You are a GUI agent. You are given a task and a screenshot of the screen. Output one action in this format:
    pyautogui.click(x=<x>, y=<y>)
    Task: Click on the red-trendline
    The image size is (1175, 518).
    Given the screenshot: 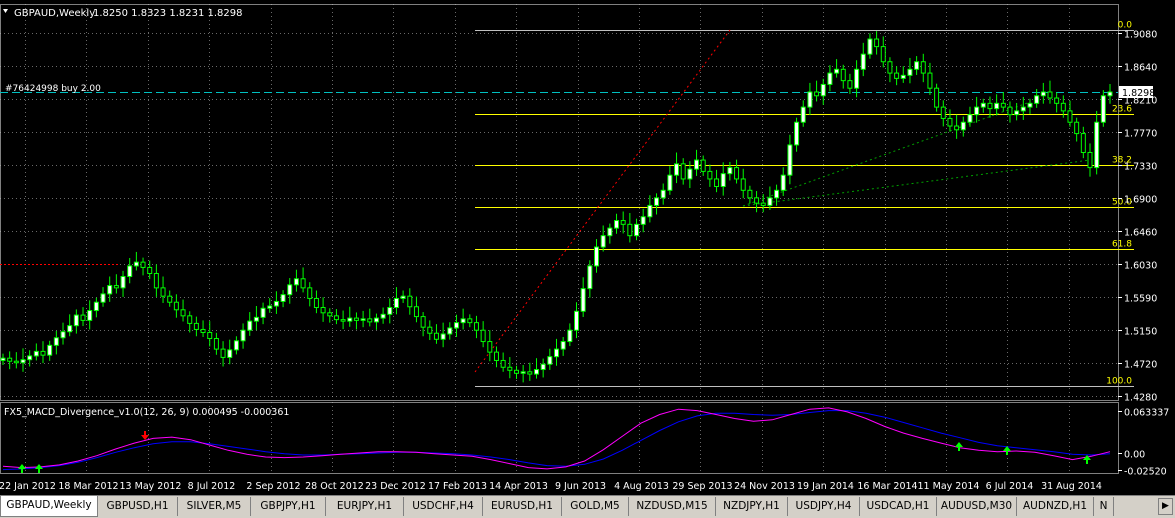 What is the action you would take?
    pyautogui.click(x=602, y=201)
    